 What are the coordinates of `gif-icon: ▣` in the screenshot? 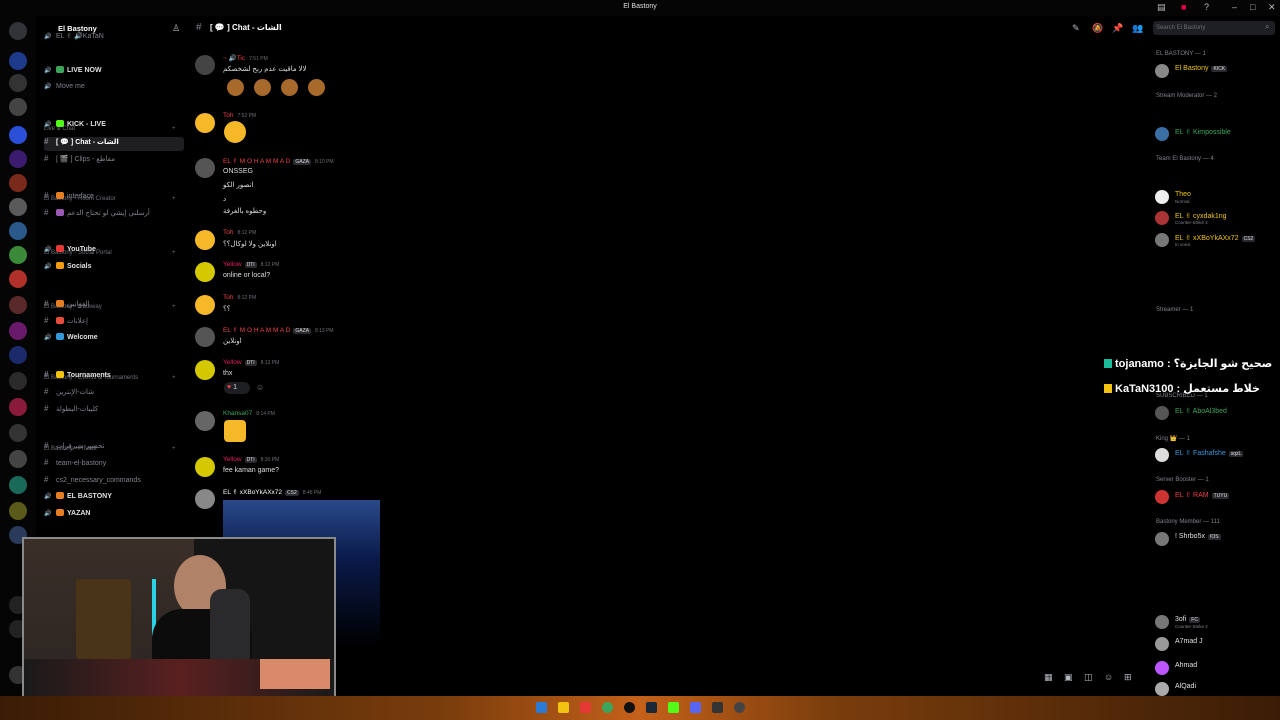 It's located at (1068, 677).